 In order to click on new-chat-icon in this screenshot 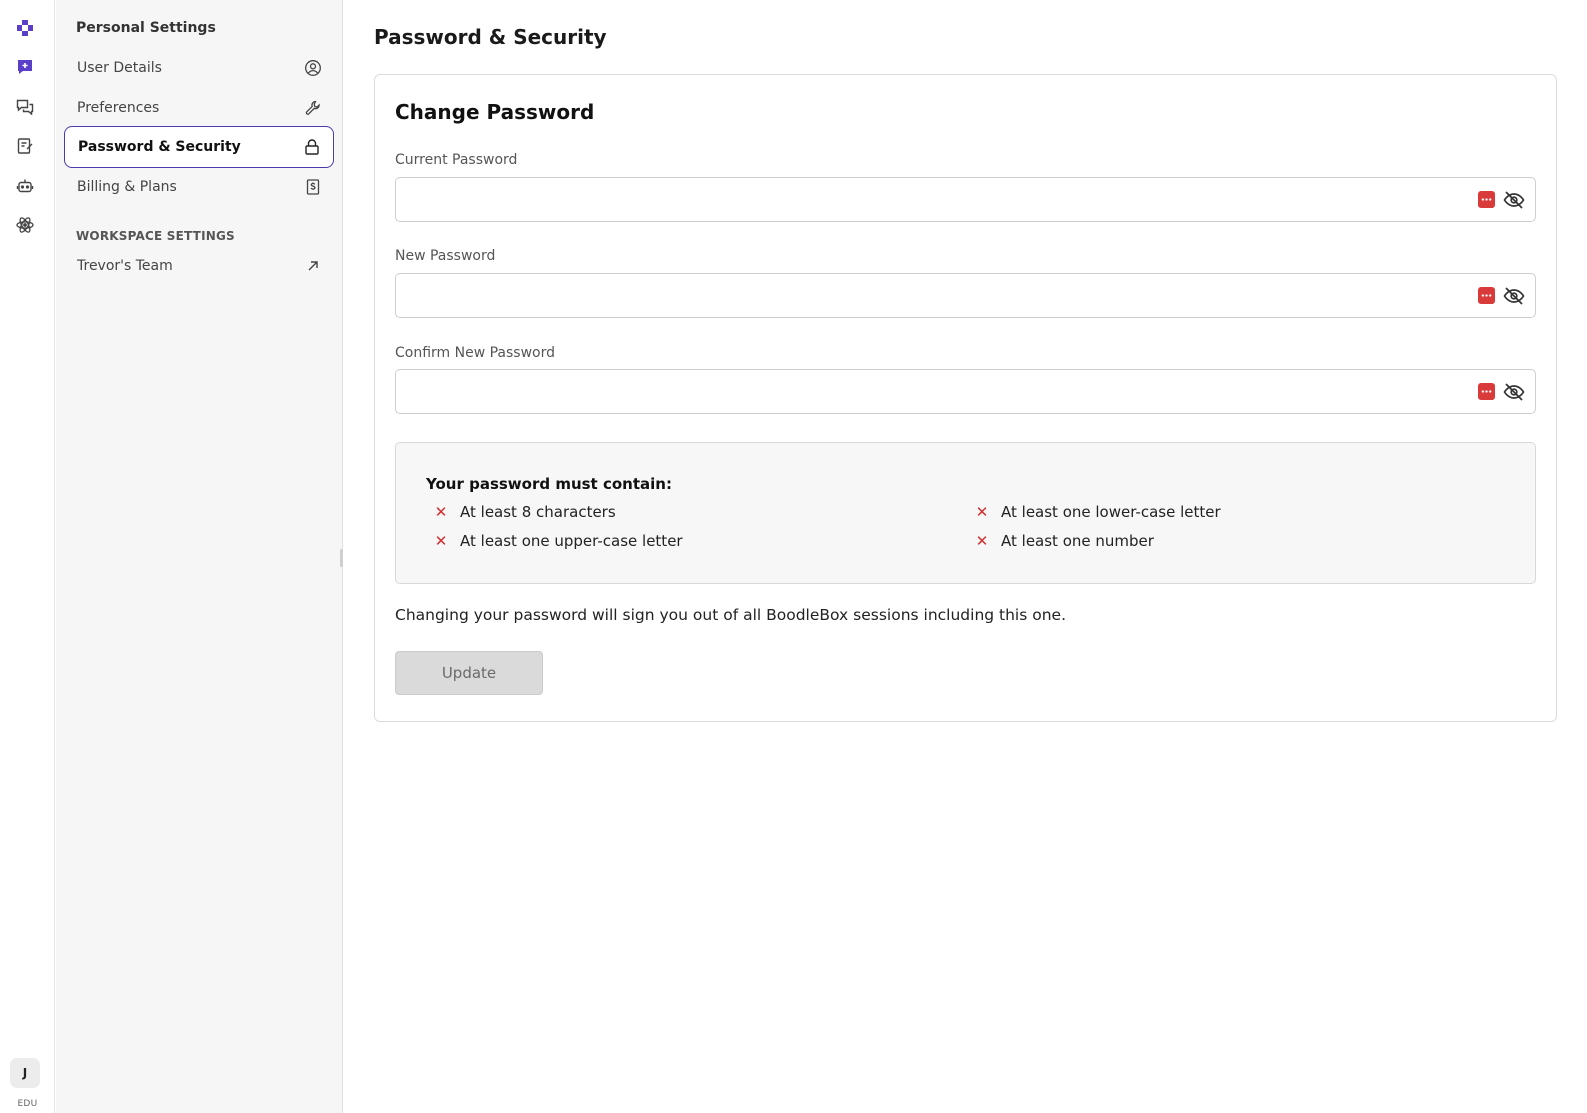, I will do `click(25, 67)`.